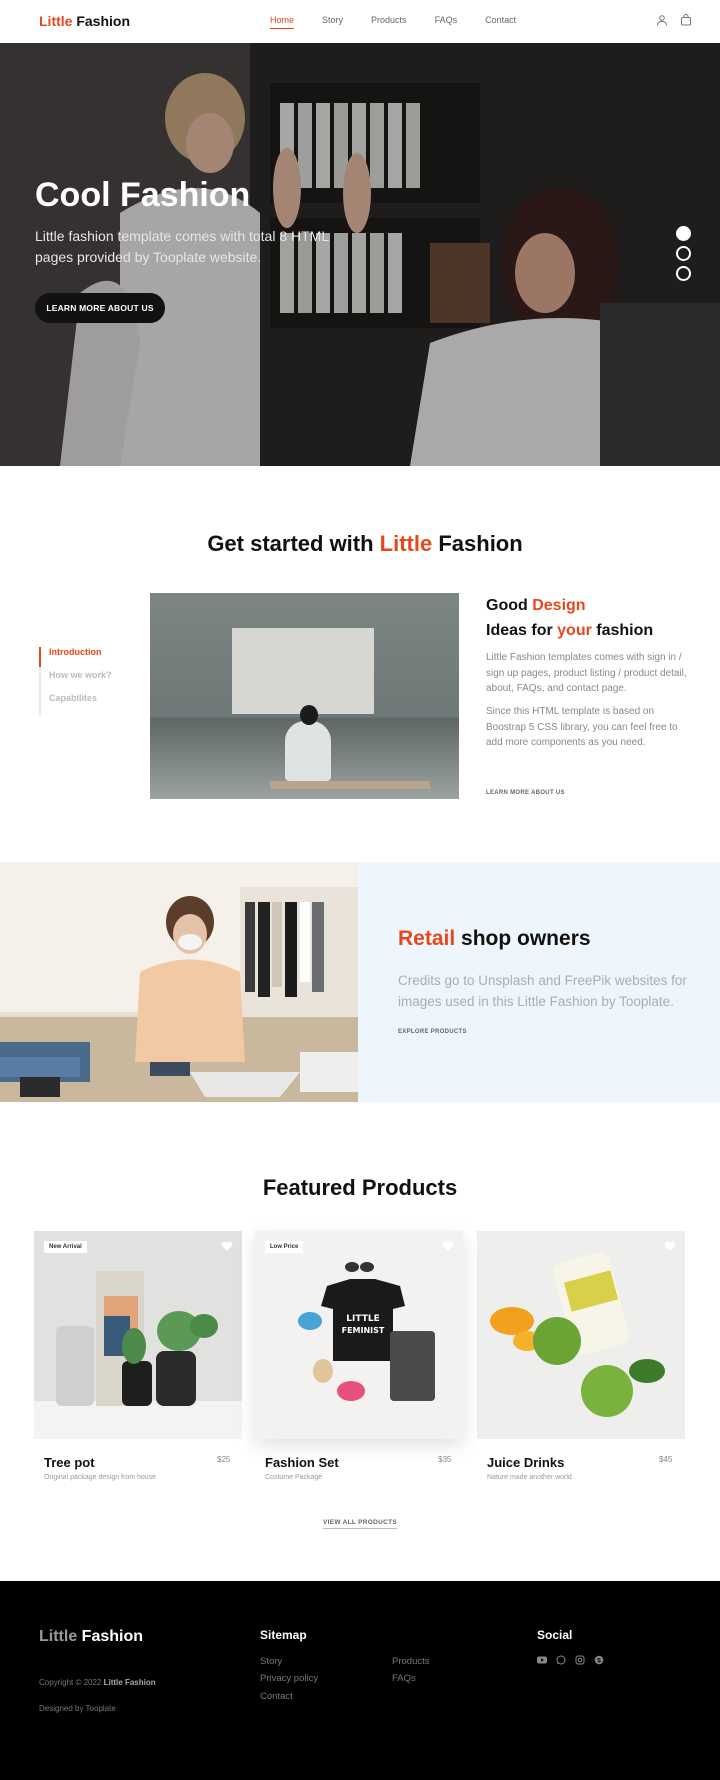 Image resolution: width=720 pixels, height=1780 pixels. Describe the element at coordinates (276, 1696) in the screenshot. I see `footer-link-contact: Contact` at that location.